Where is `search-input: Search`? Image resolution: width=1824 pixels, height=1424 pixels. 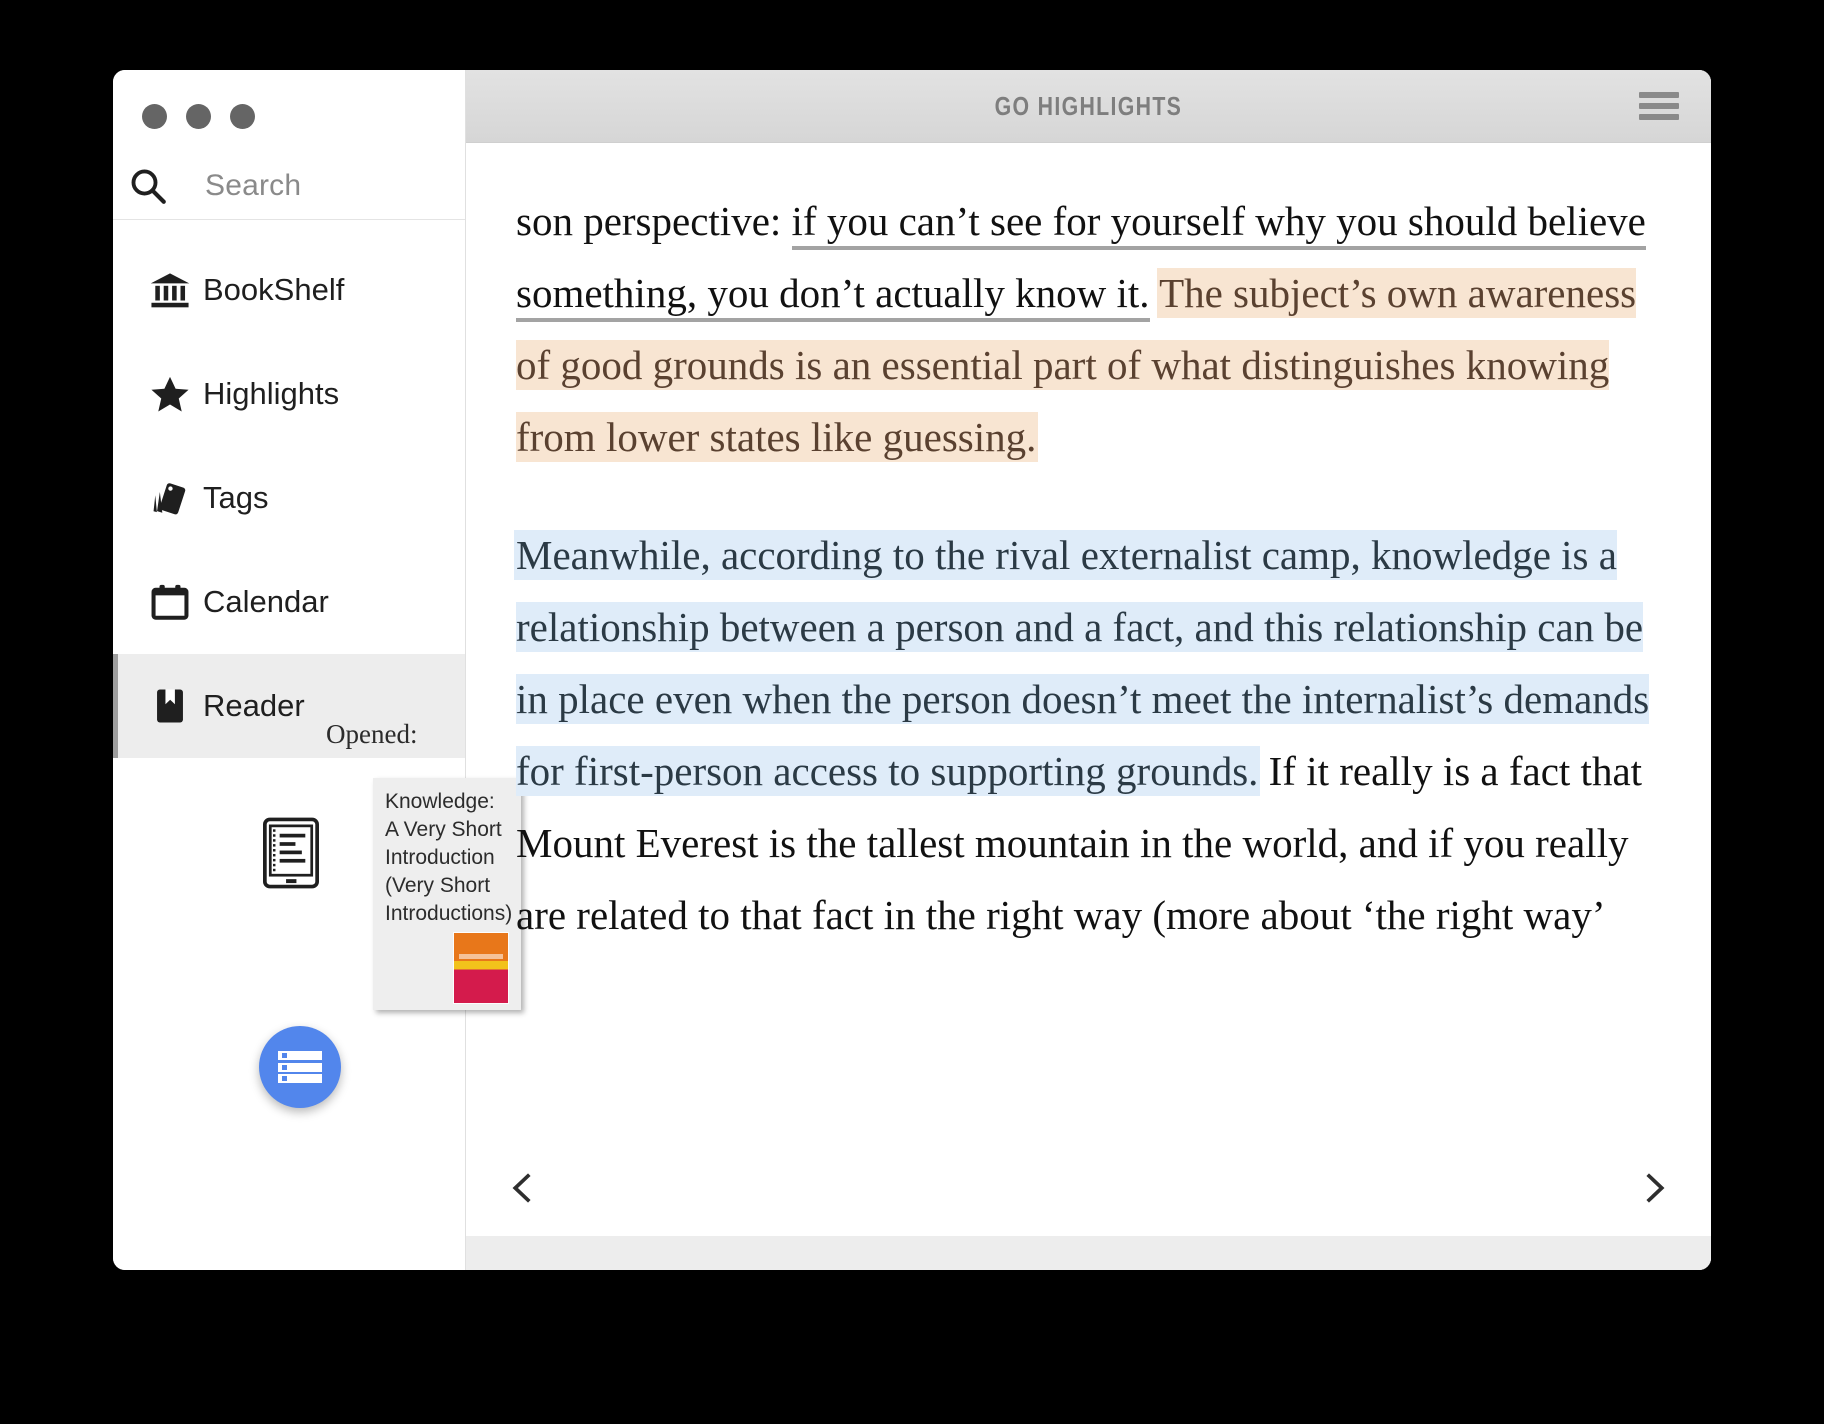 search-input: Search is located at coordinates (253, 186).